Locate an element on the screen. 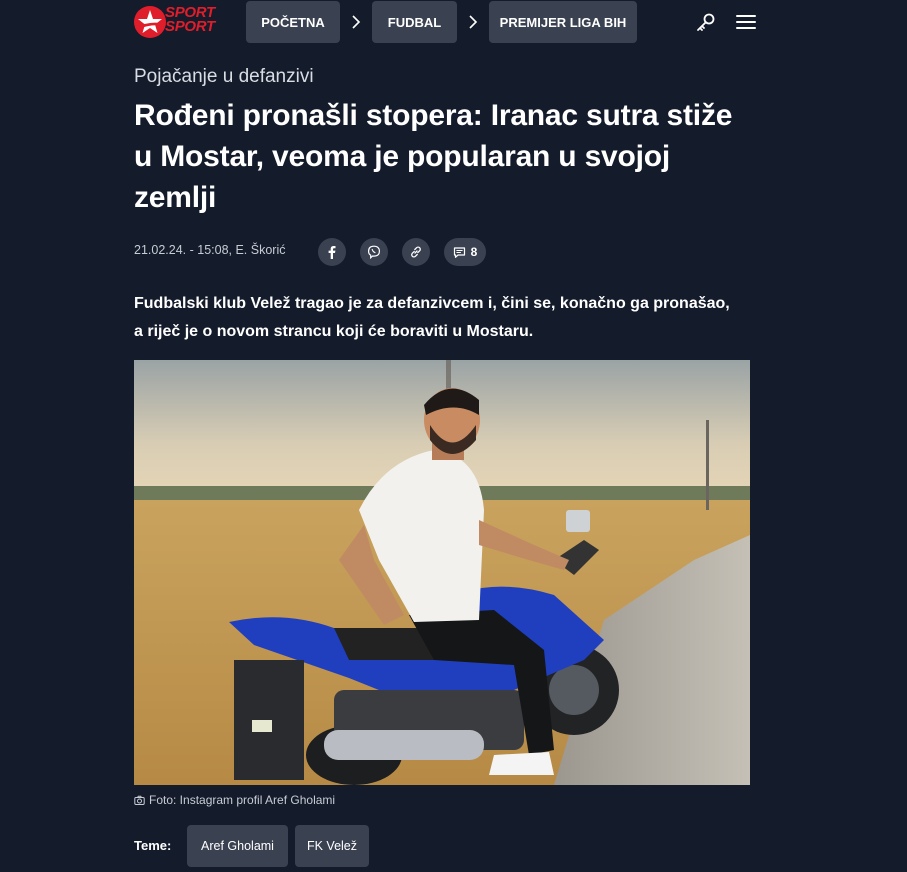 This screenshot has height=872, width=907. camera-icon is located at coordinates (139, 800).